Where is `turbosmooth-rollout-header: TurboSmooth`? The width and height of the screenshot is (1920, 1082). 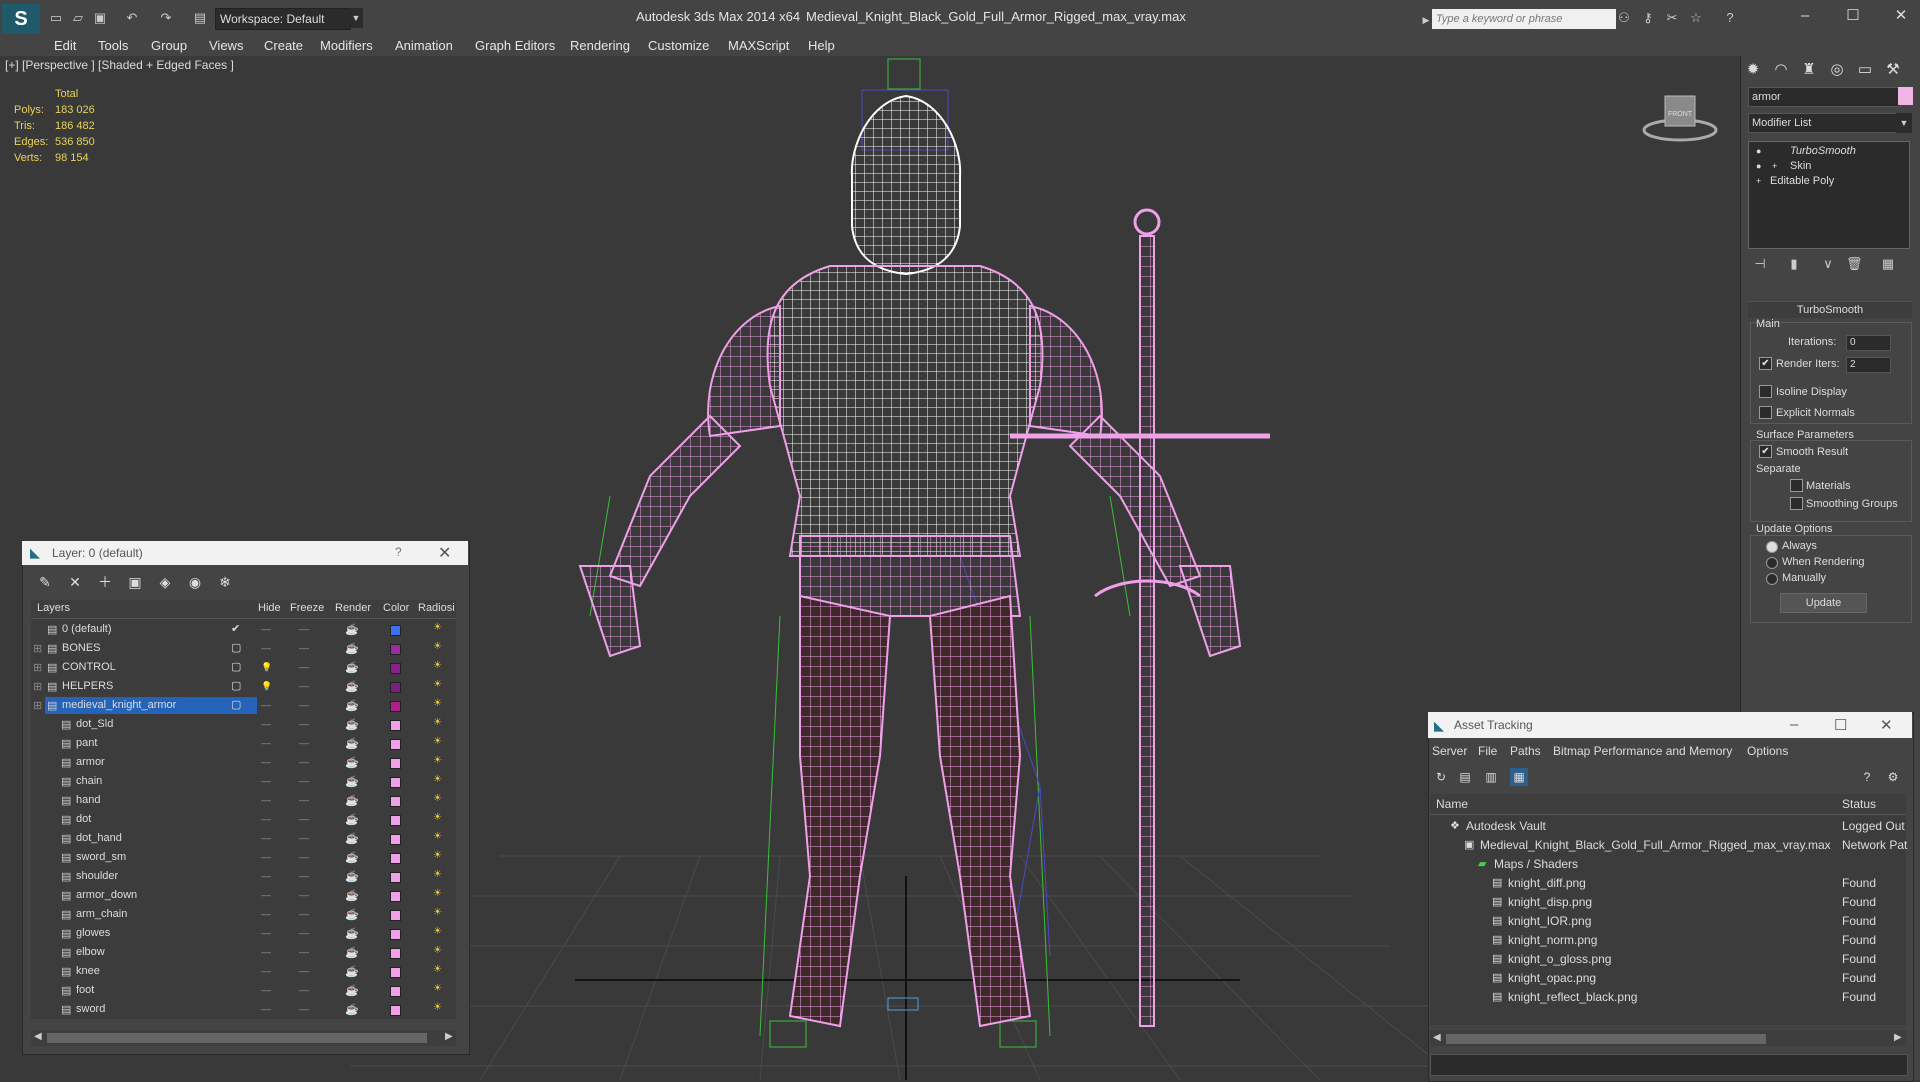
turbosmooth-rollout-header: TurboSmooth is located at coordinates (1830, 309).